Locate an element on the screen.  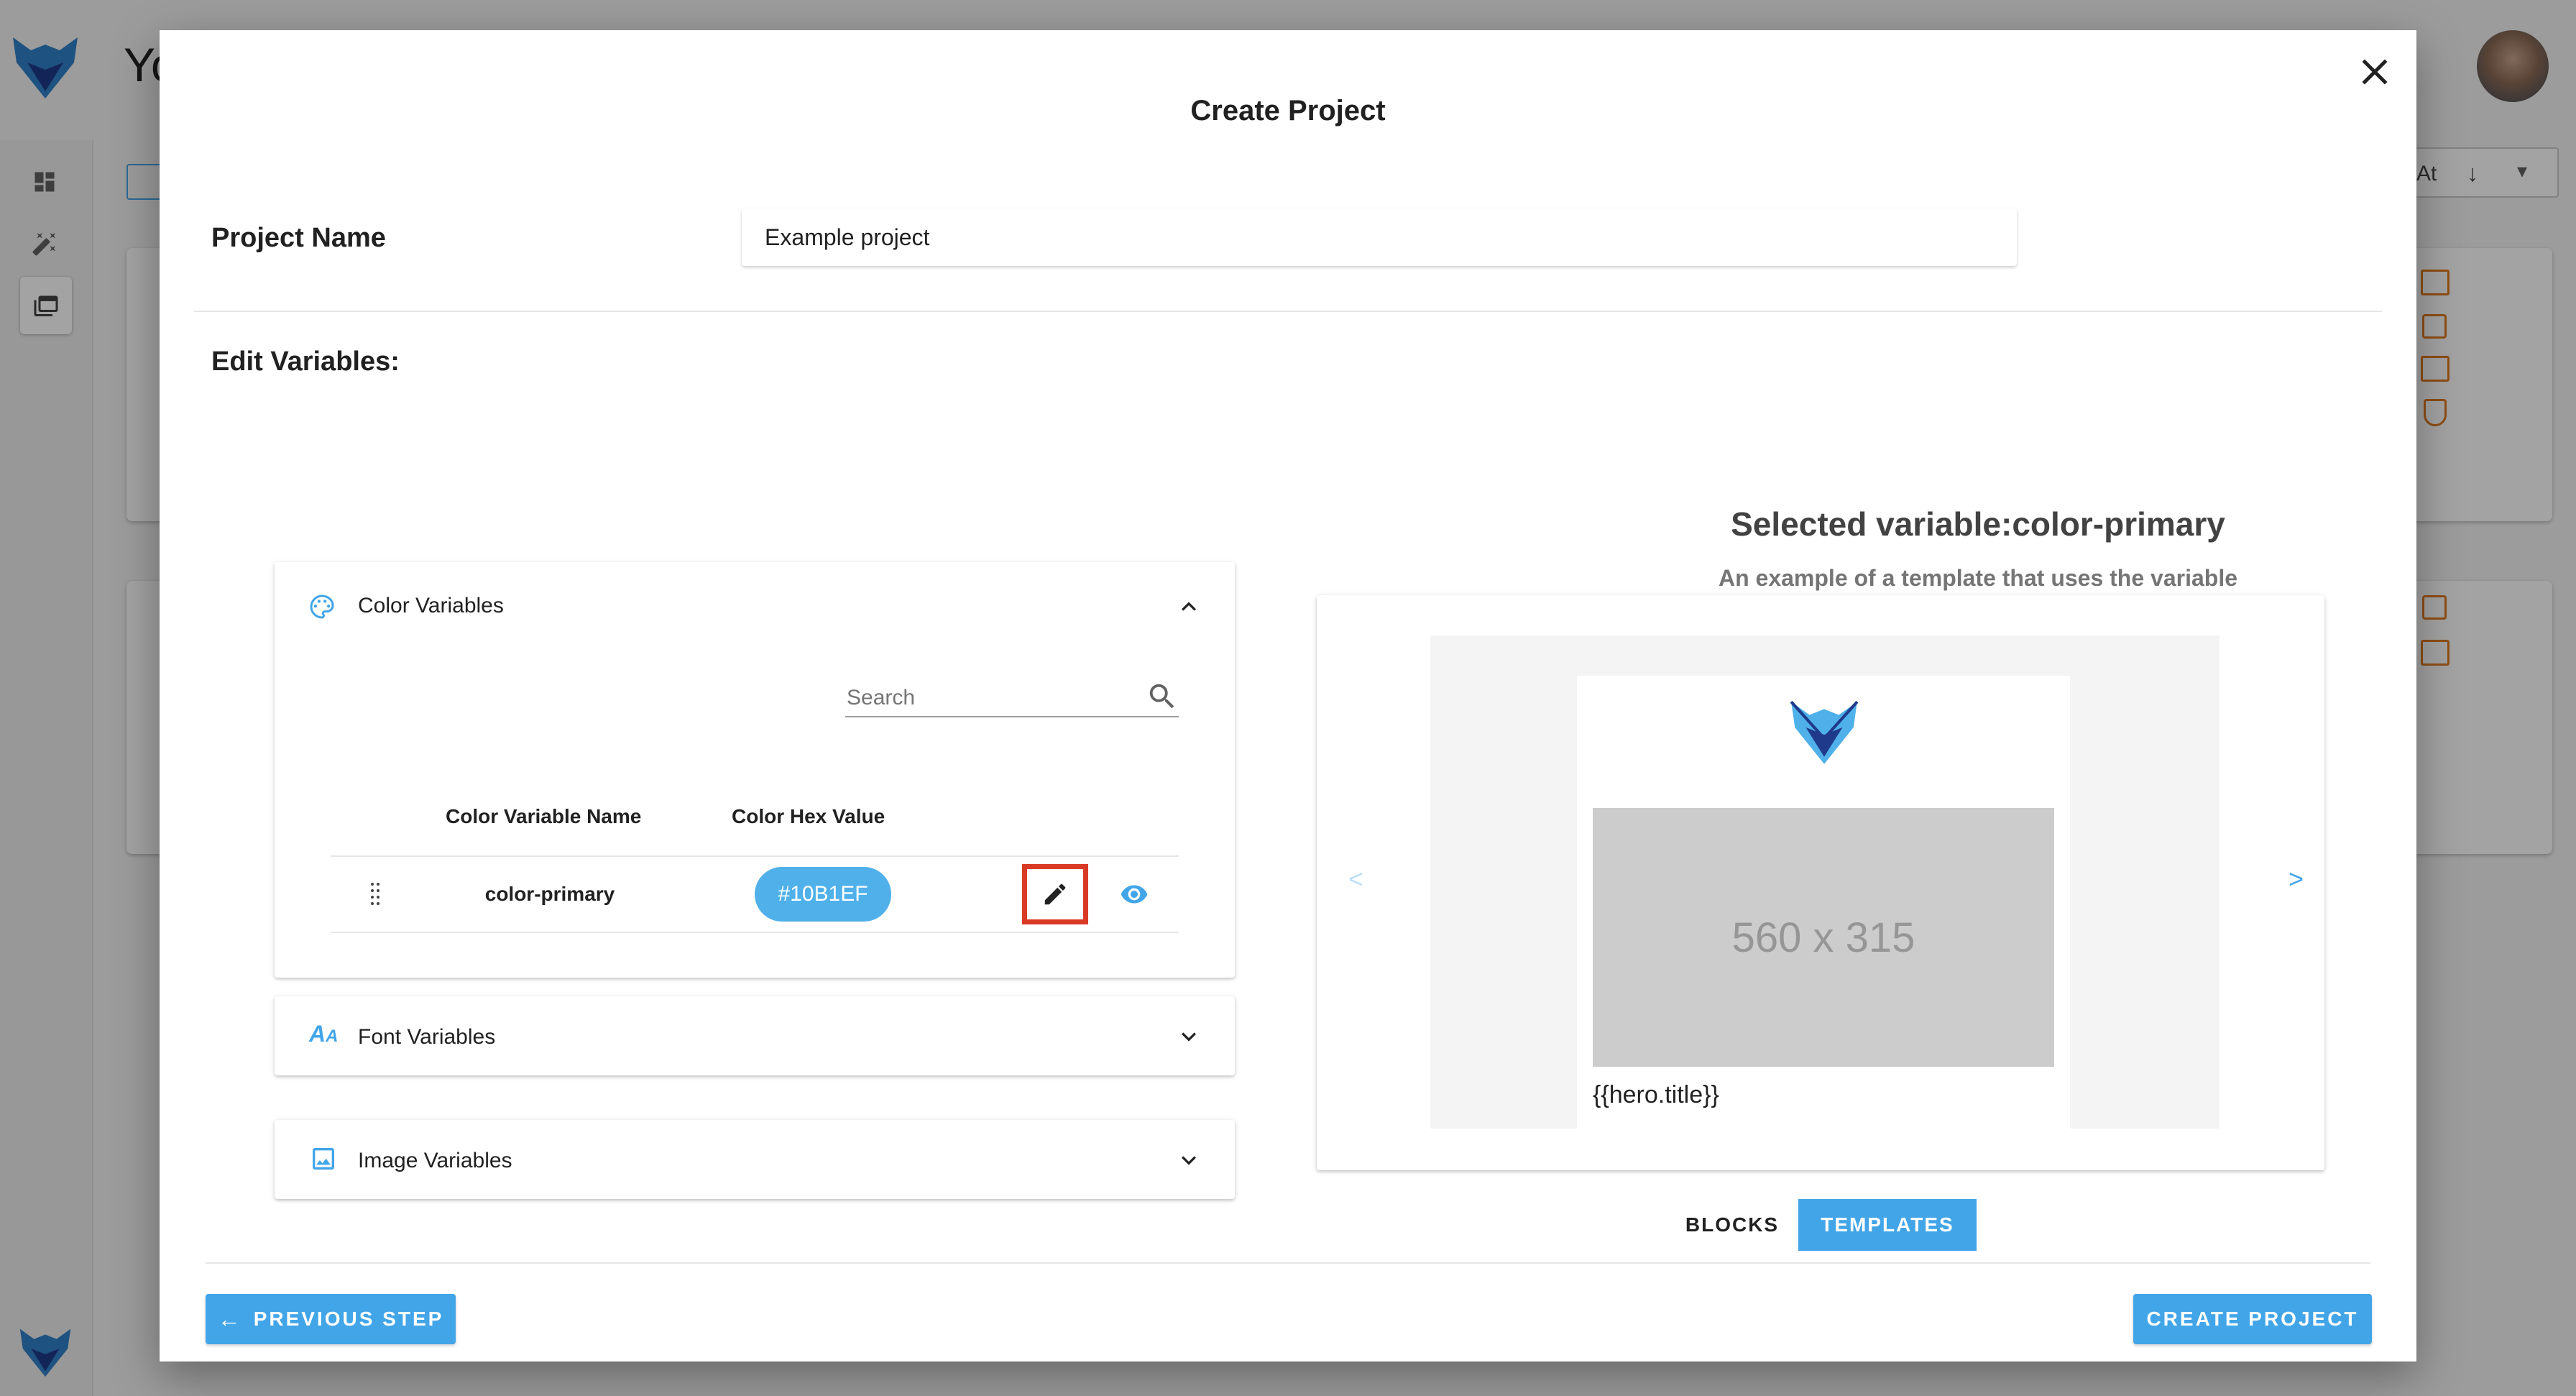
hex-value-chip: #10B1EF is located at coordinates (823, 894).